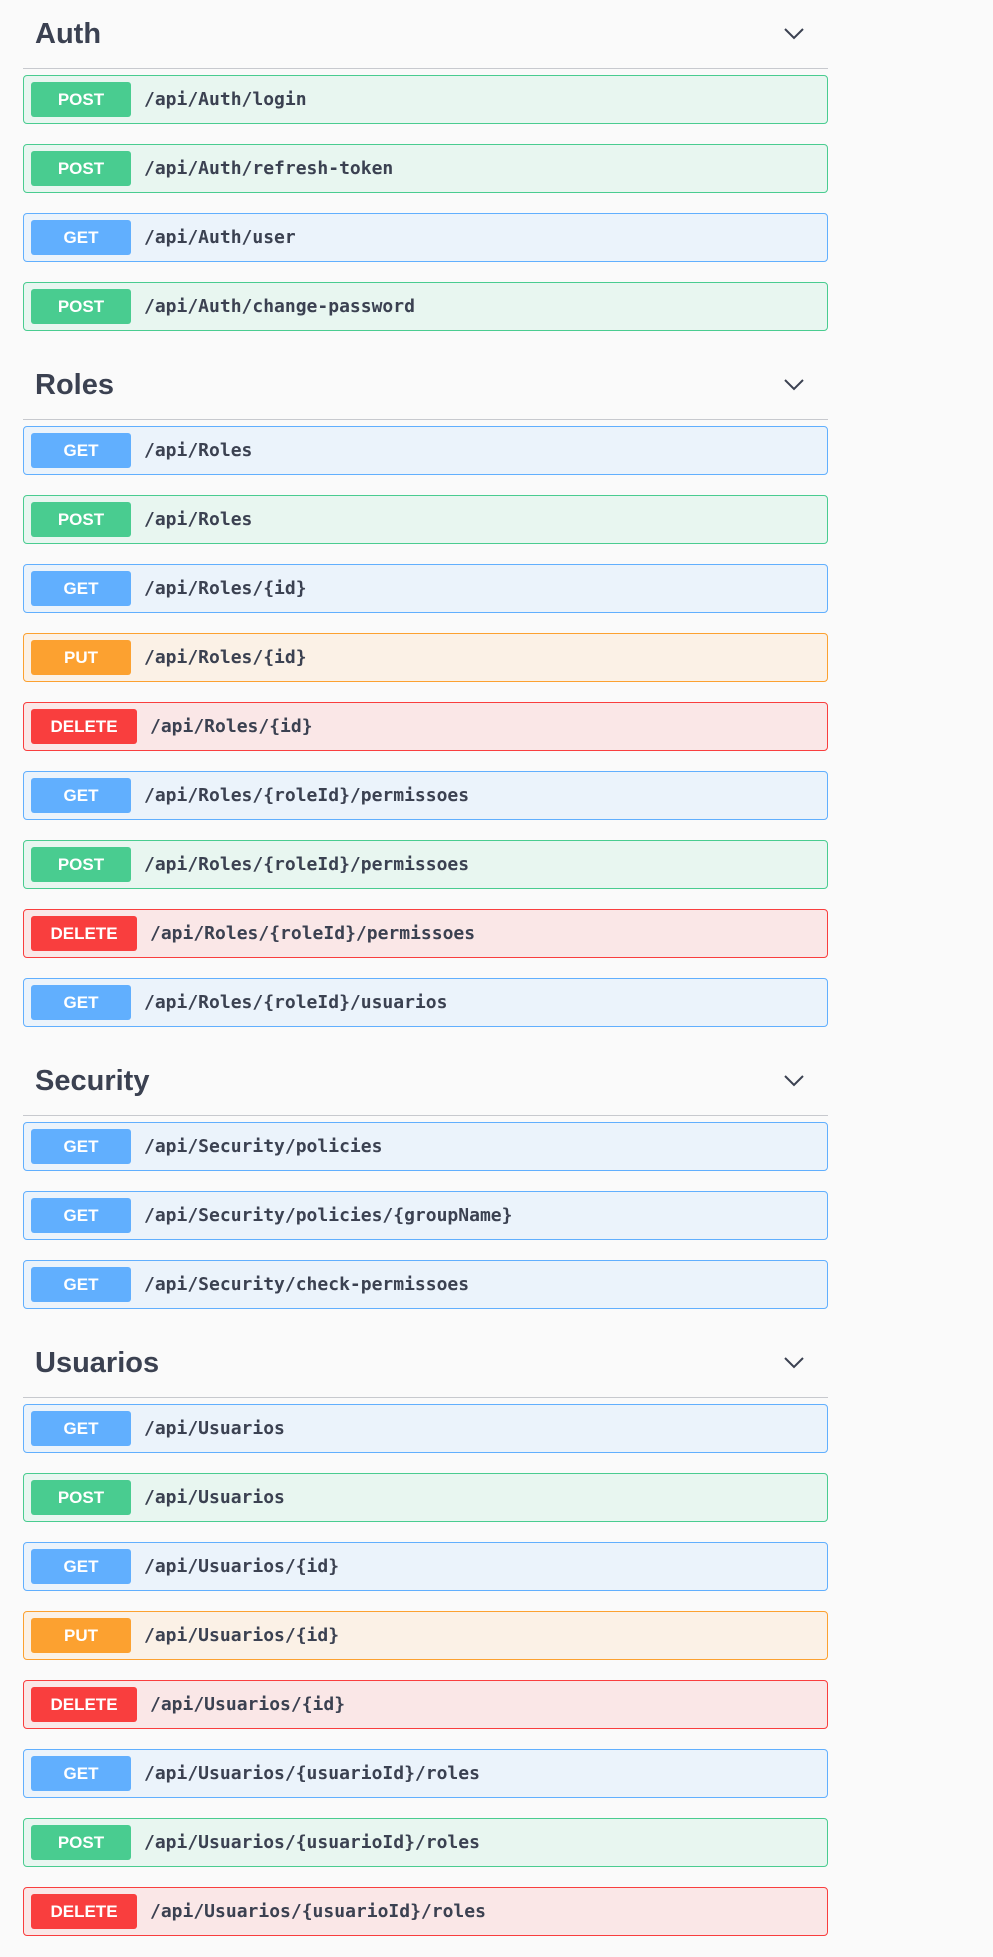  I want to click on operation-path: /api/Security/policies/{groupName}, so click(328, 1215).